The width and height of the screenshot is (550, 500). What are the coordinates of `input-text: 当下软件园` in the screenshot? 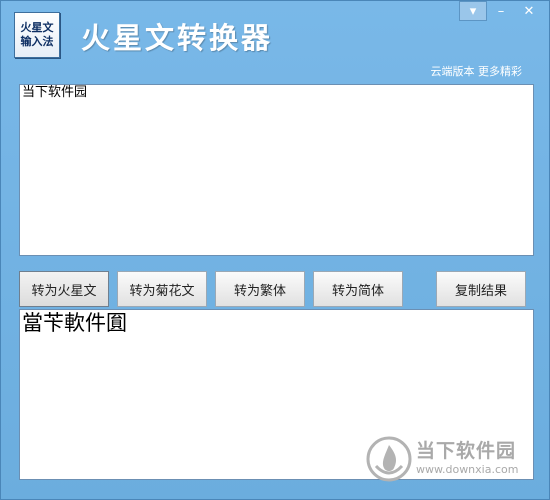 It's located at (55, 92).